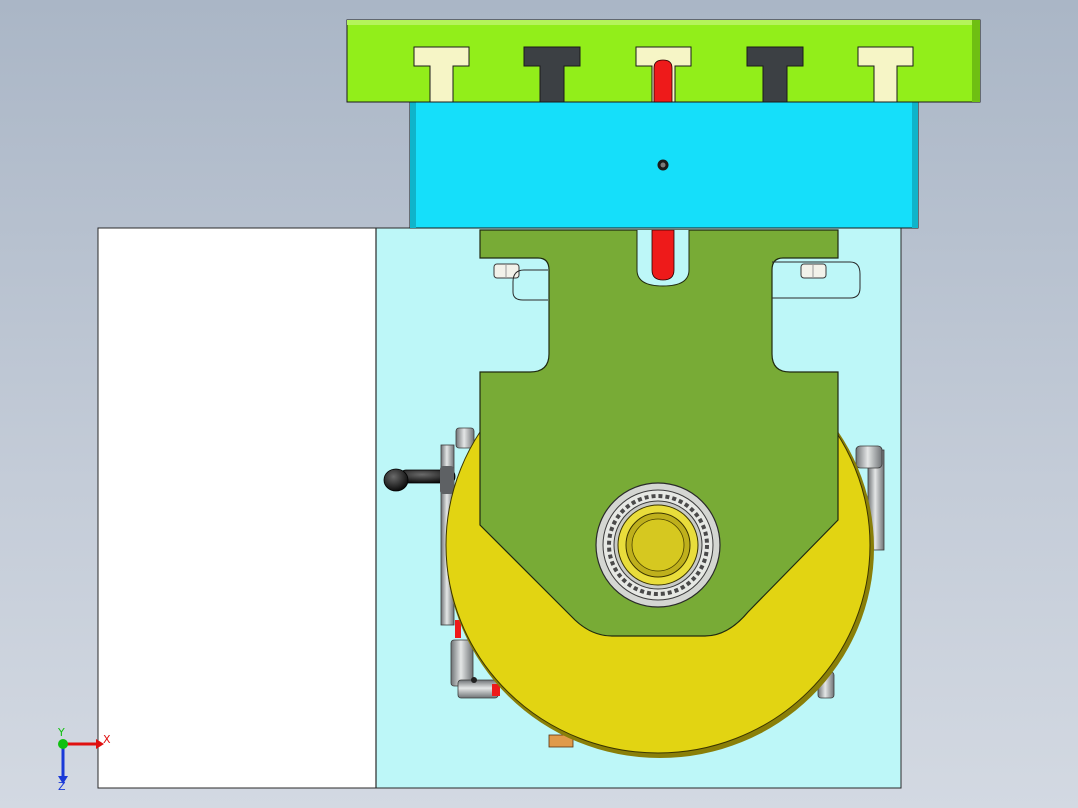  I want to click on axis-x-label: X, so click(107, 739).